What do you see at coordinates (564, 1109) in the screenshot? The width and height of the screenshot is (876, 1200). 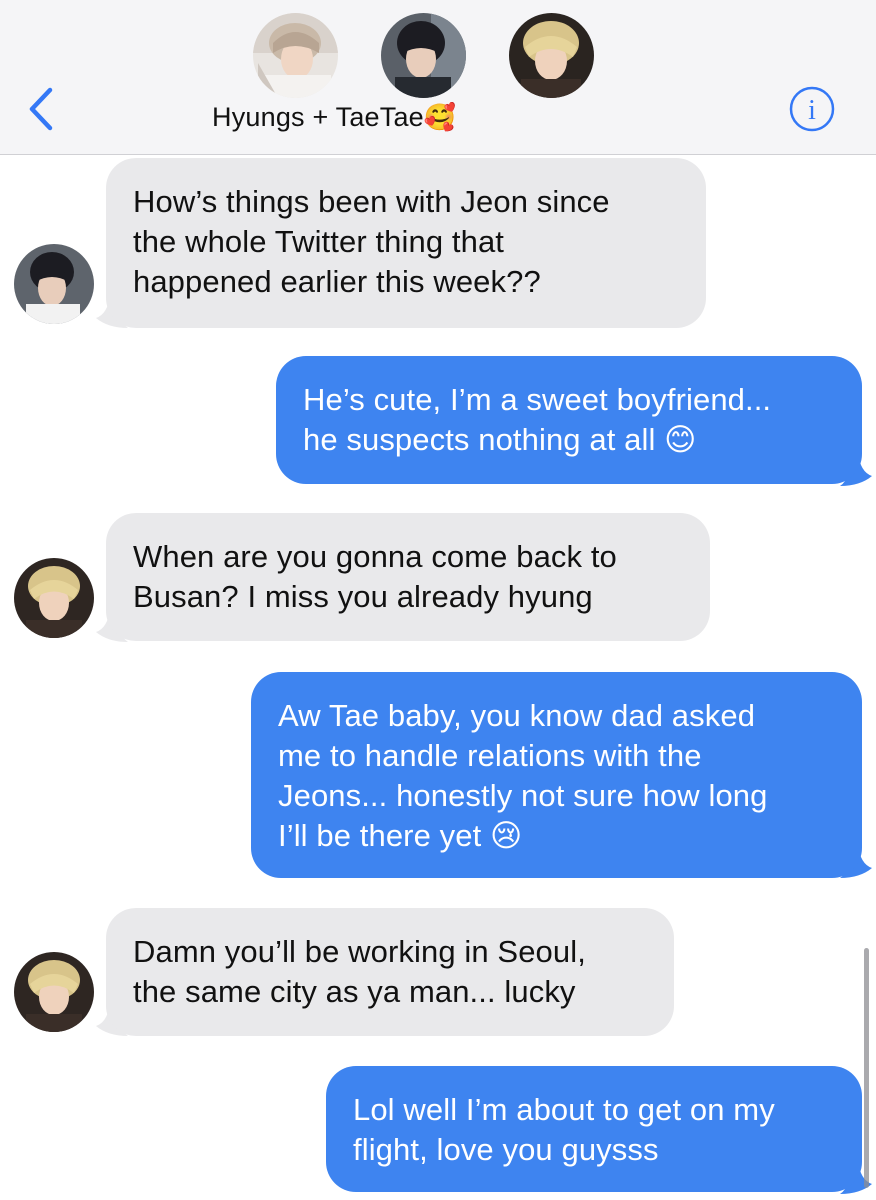 I see `message-line: Lol well I’m about to get on my` at bounding box center [564, 1109].